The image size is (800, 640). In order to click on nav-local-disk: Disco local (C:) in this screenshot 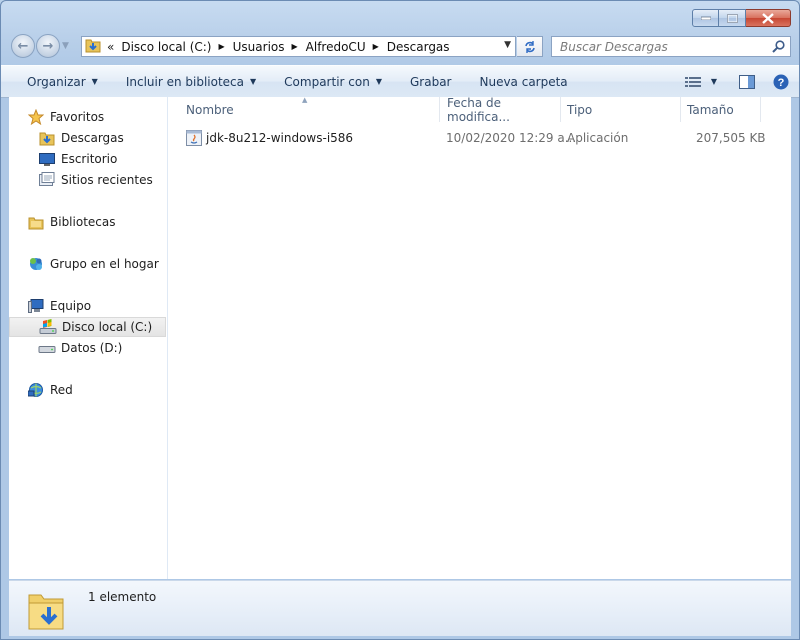, I will do `click(87, 327)`.